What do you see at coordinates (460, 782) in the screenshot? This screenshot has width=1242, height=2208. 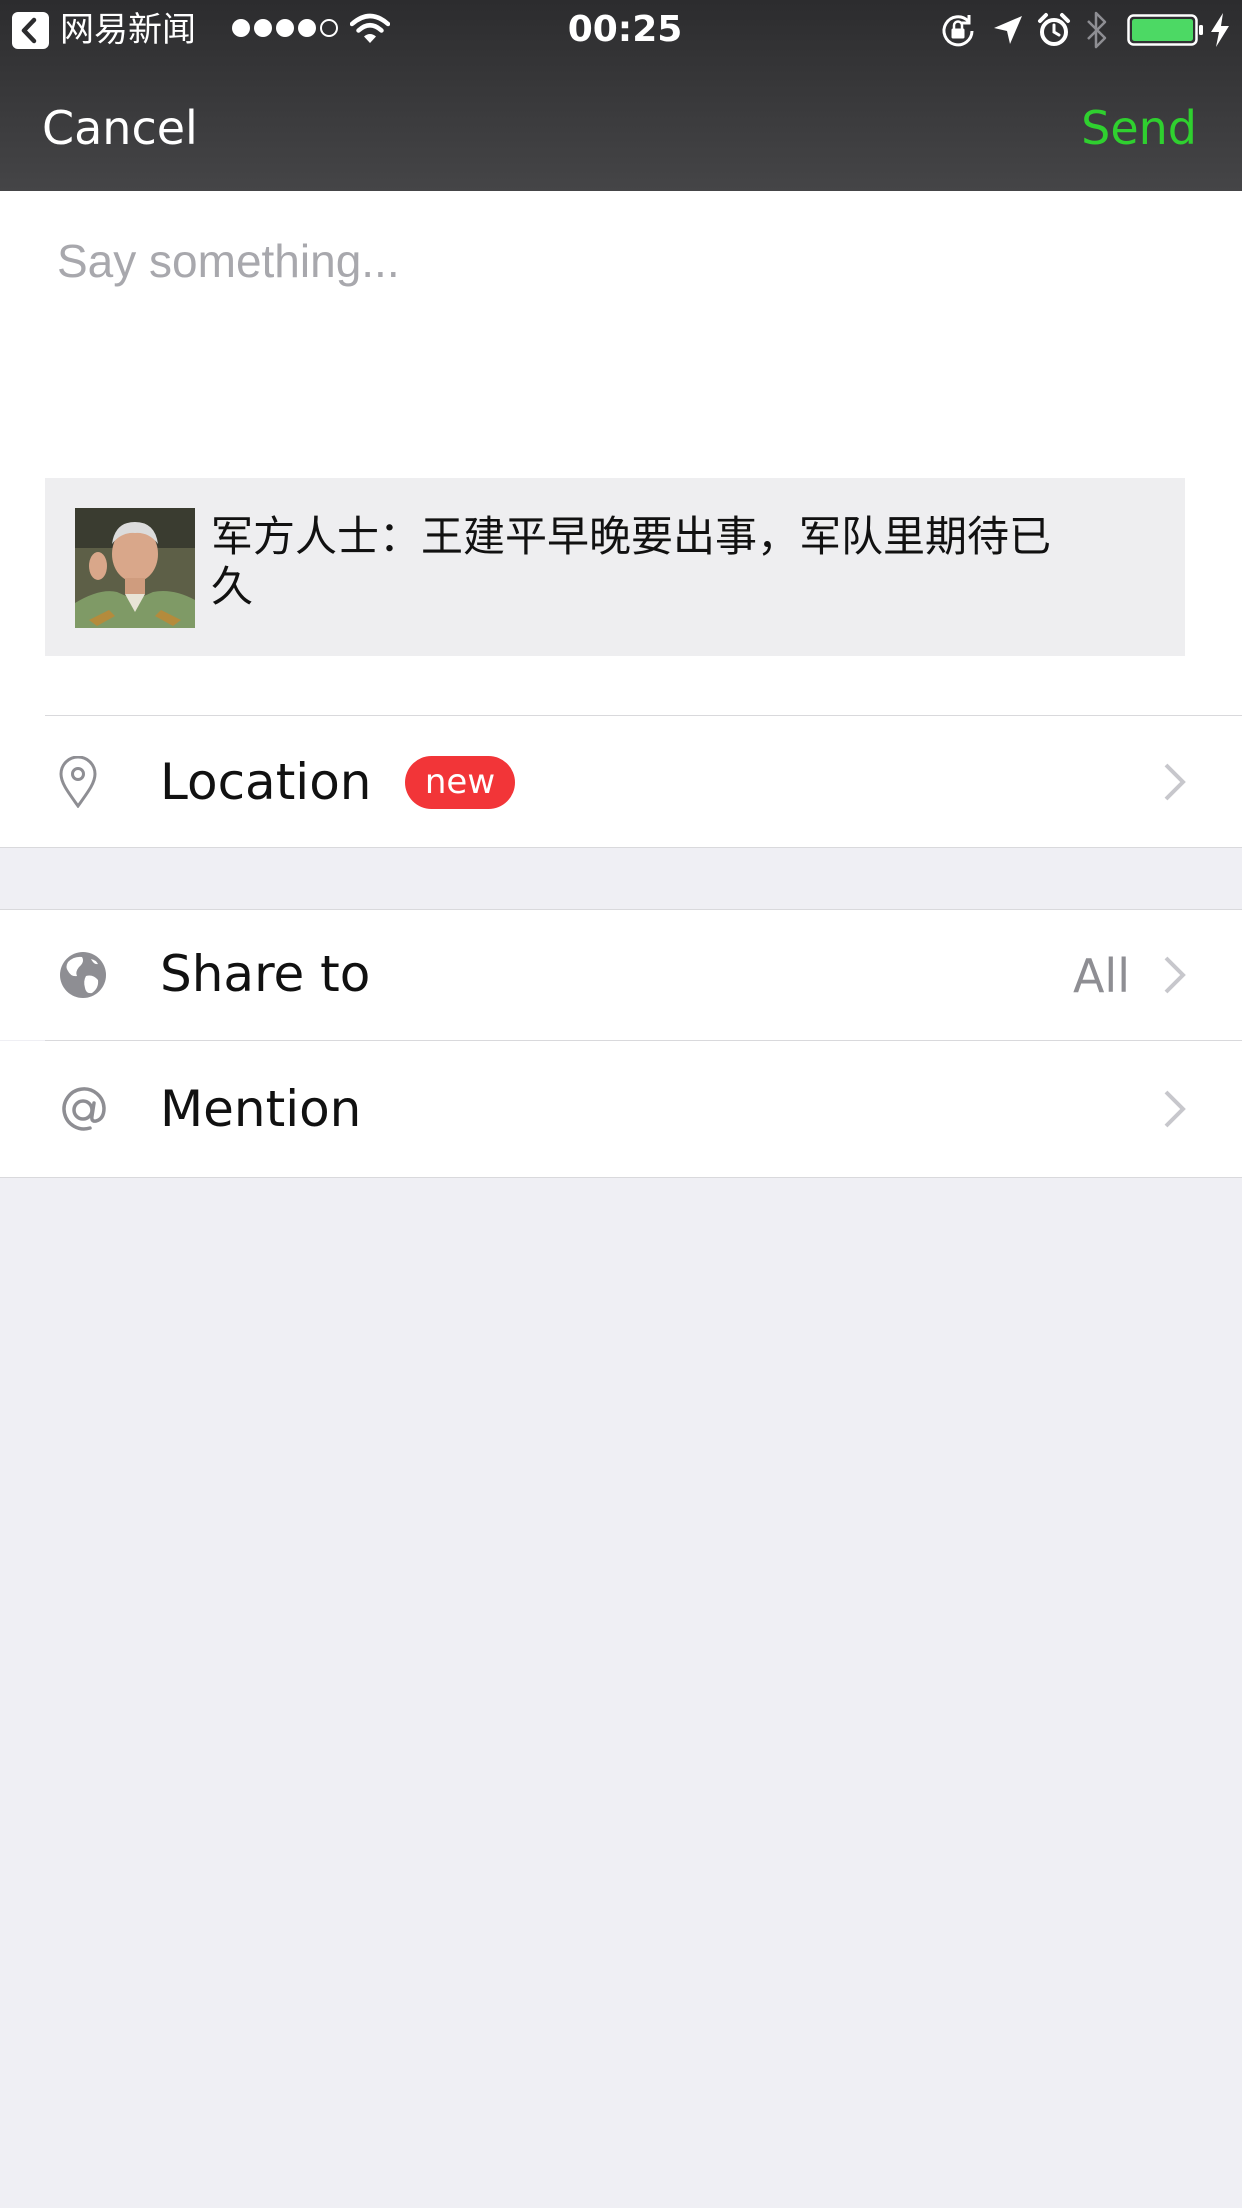 I see `new-badge: new` at bounding box center [460, 782].